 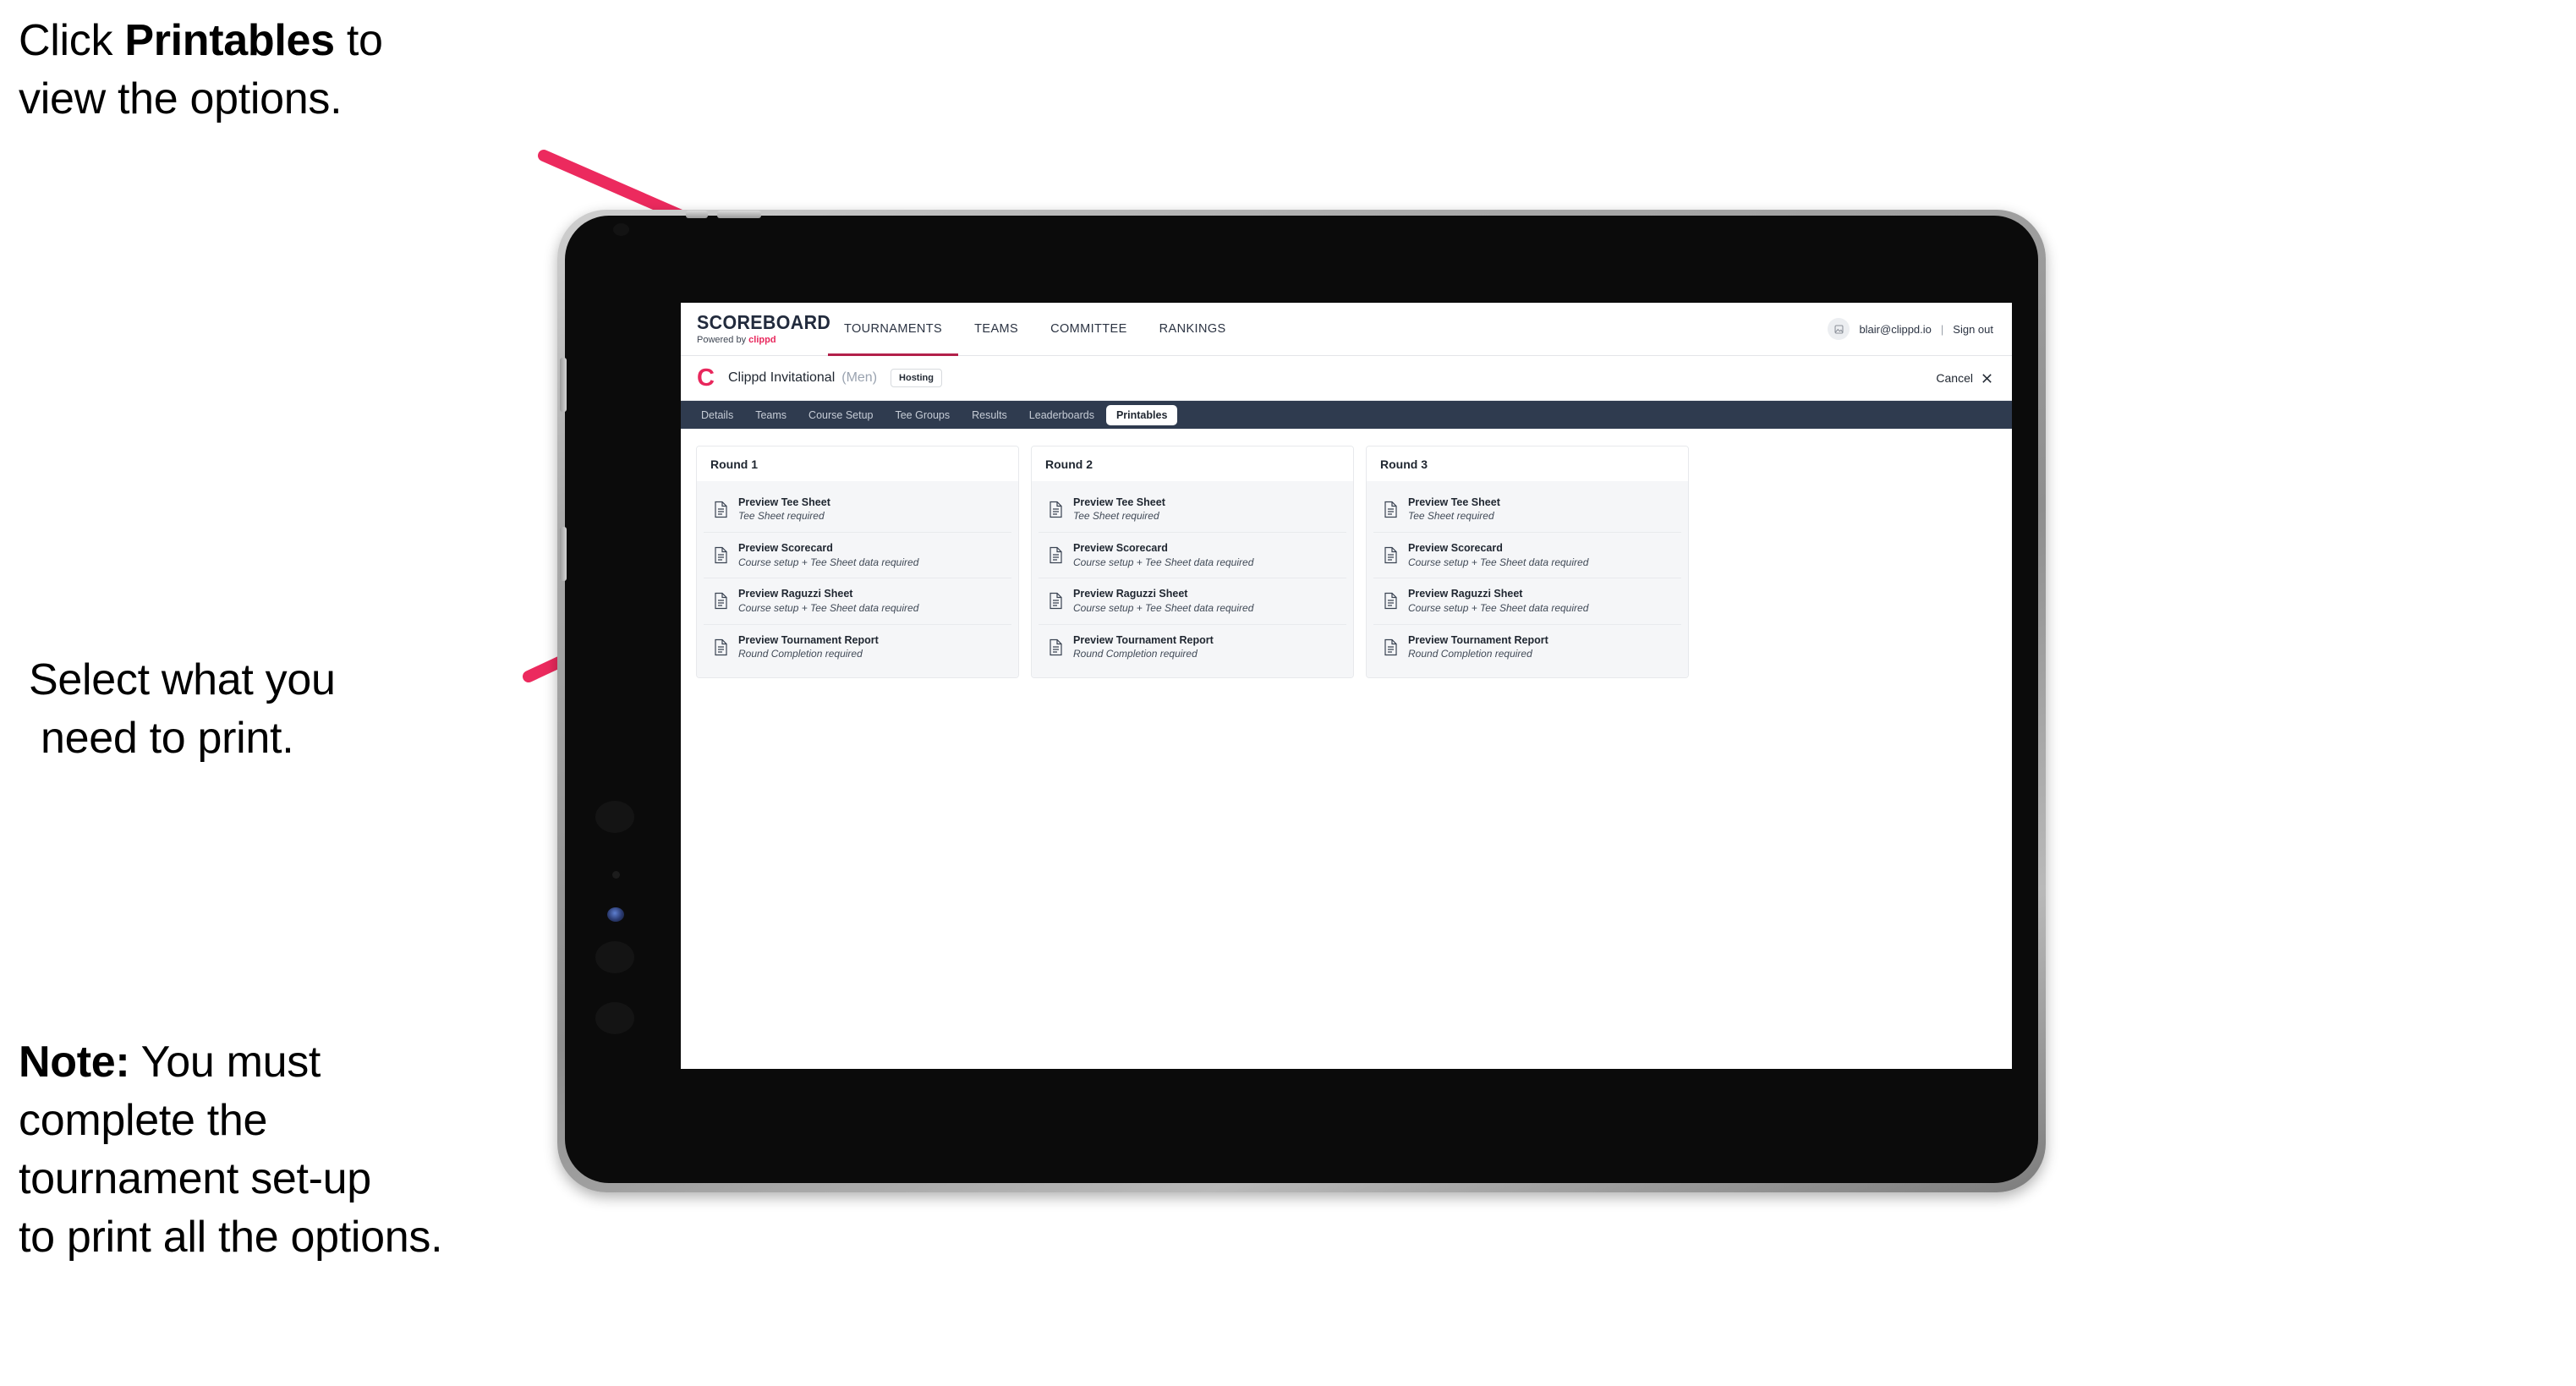 I want to click on tablet-side-button-upper, so click(x=563, y=385).